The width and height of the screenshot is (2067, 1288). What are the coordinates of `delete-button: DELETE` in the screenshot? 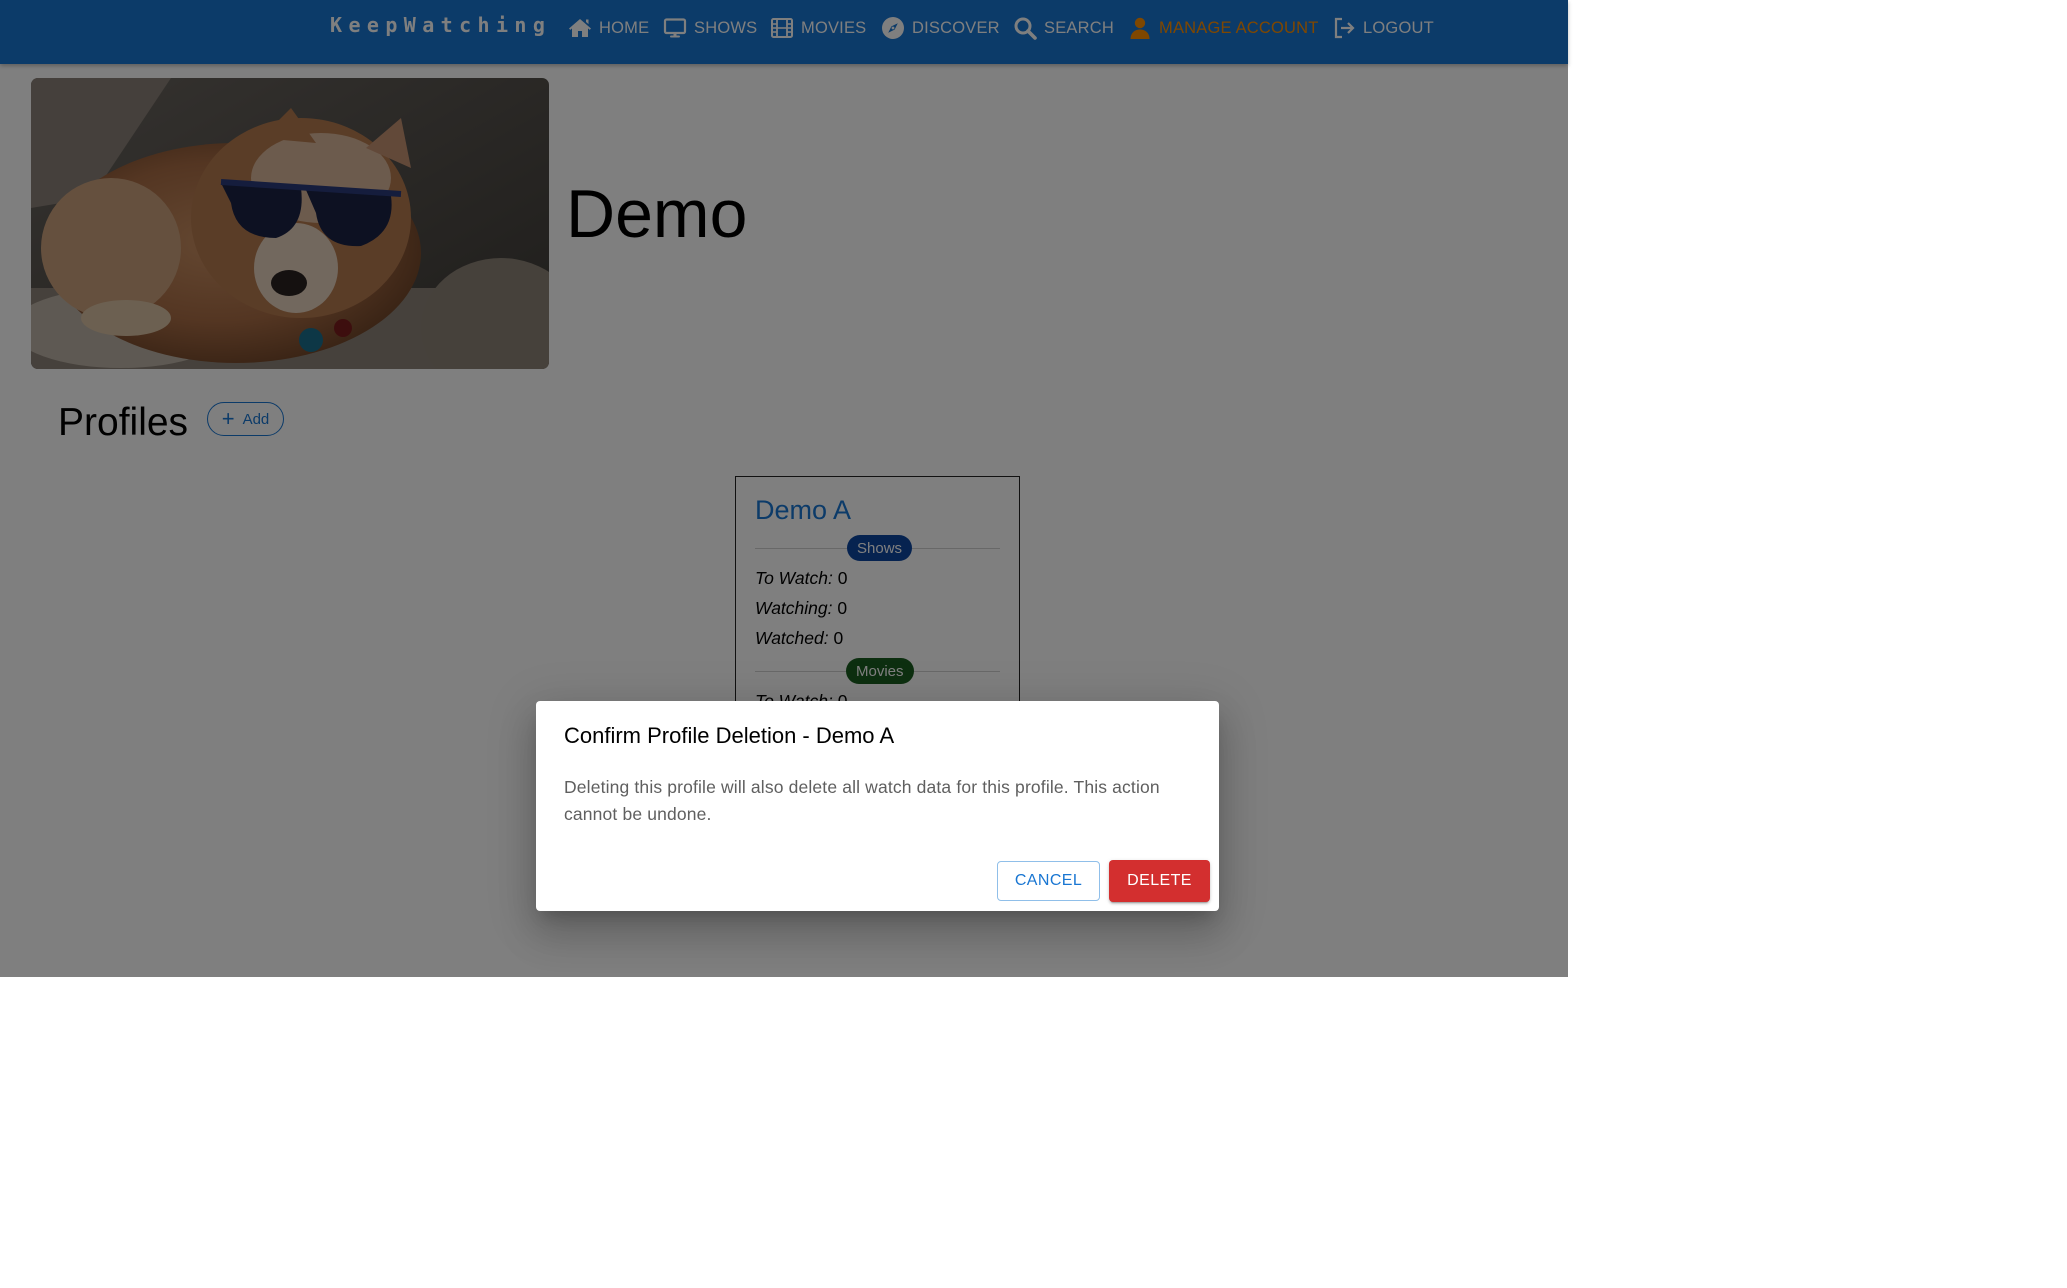 It's located at (1159, 881).